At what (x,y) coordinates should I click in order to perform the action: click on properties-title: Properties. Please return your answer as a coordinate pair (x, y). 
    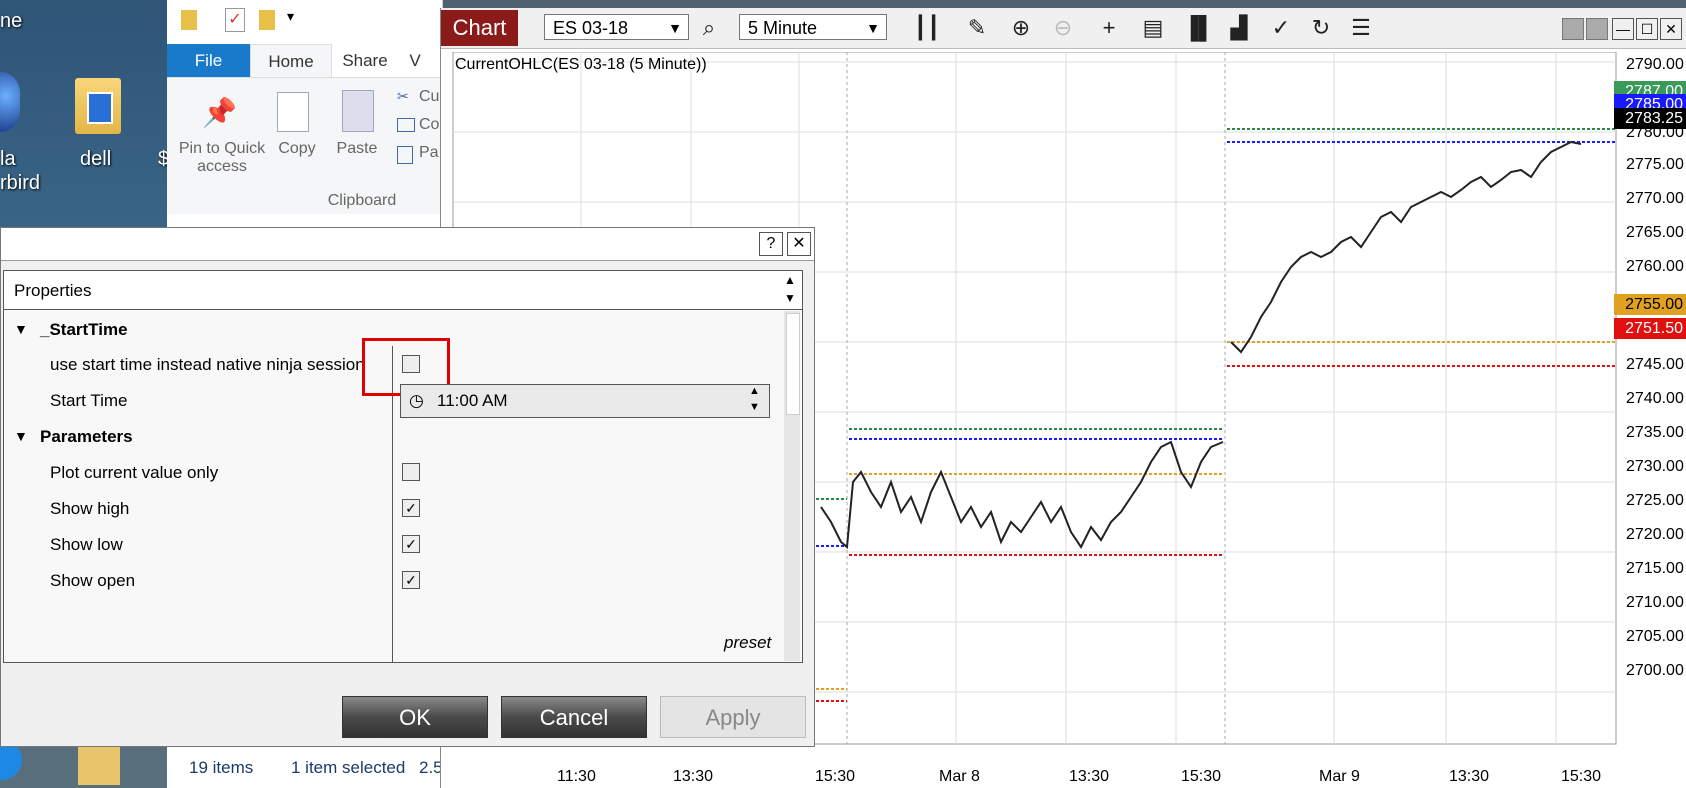
    Looking at the image, I should click on (53, 290).